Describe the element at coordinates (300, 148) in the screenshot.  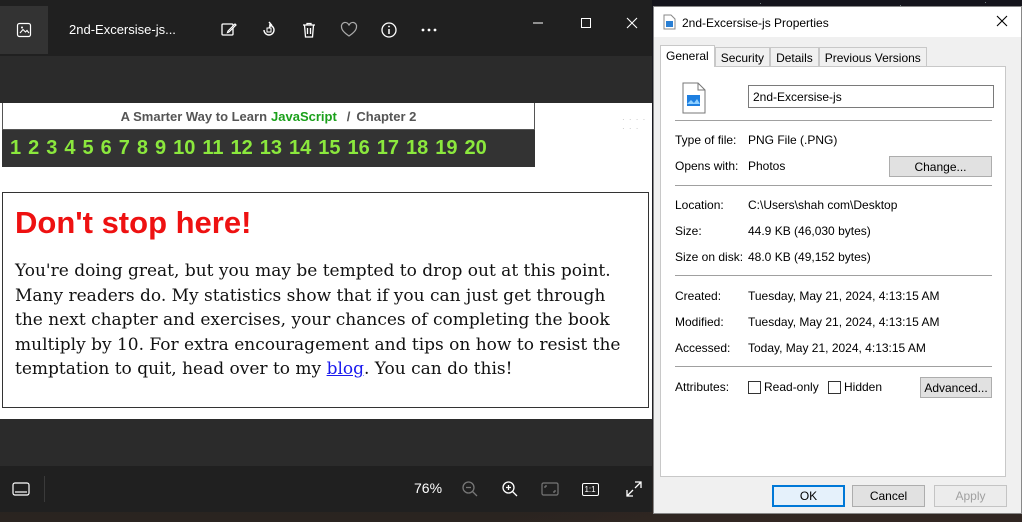
I see `chapter-link: 14` at that location.